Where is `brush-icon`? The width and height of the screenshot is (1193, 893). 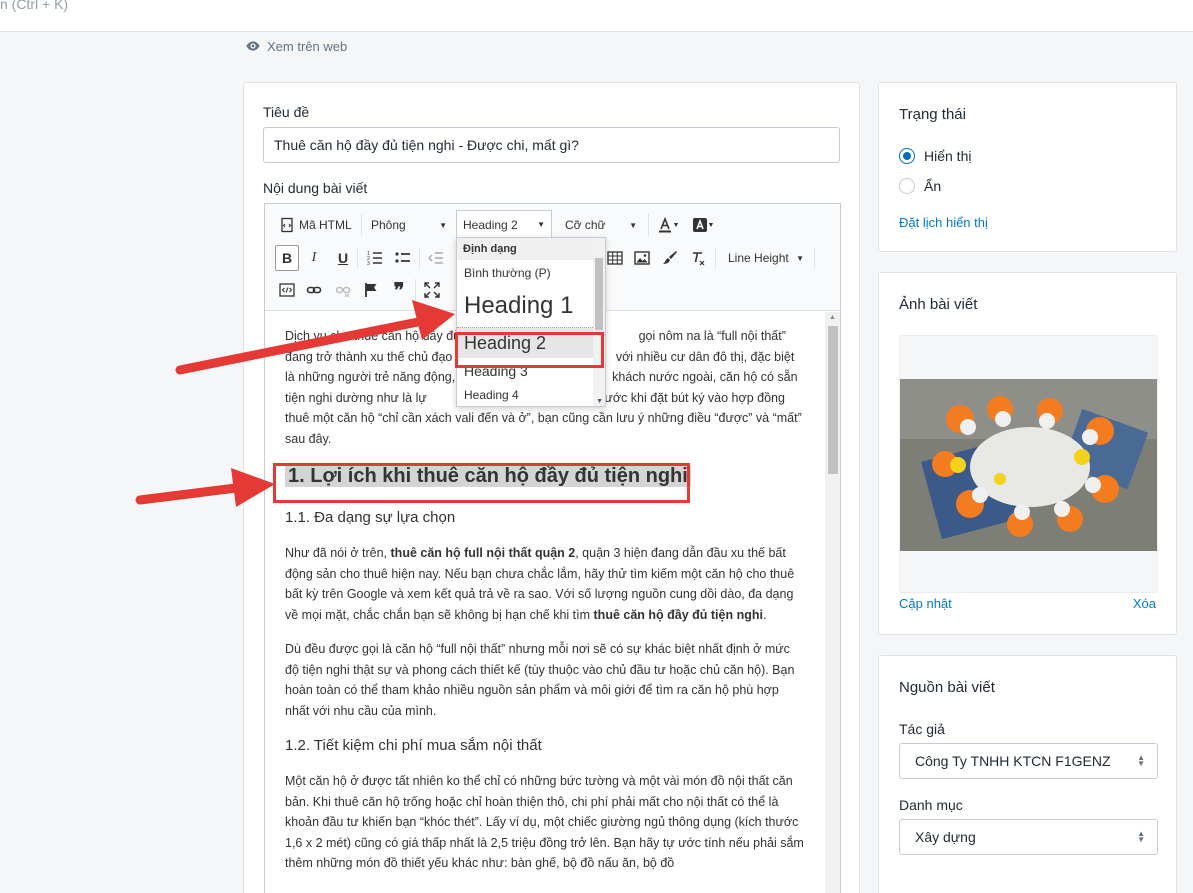
brush-icon is located at coordinates (670, 257).